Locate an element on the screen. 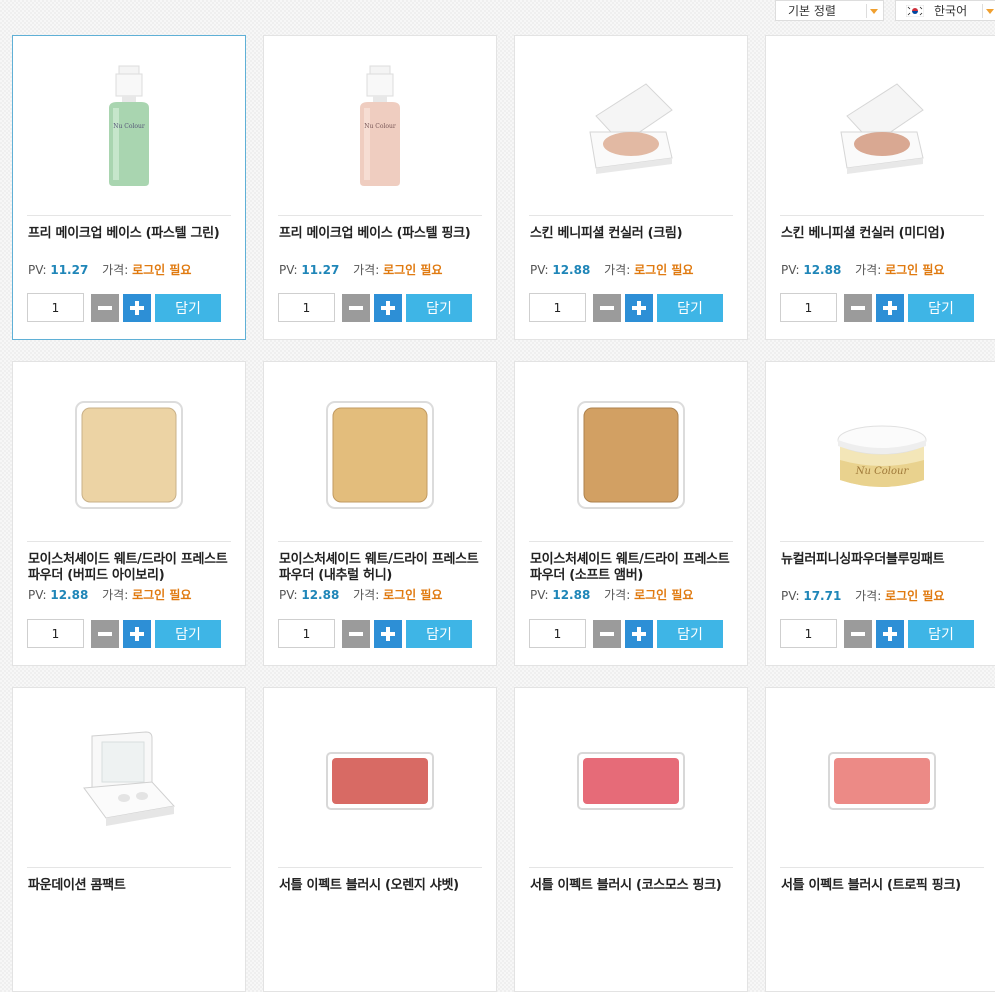 The width and height of the screenshot is (995, 992). pv-value: 17.71 is located at coordinates (822, 596).